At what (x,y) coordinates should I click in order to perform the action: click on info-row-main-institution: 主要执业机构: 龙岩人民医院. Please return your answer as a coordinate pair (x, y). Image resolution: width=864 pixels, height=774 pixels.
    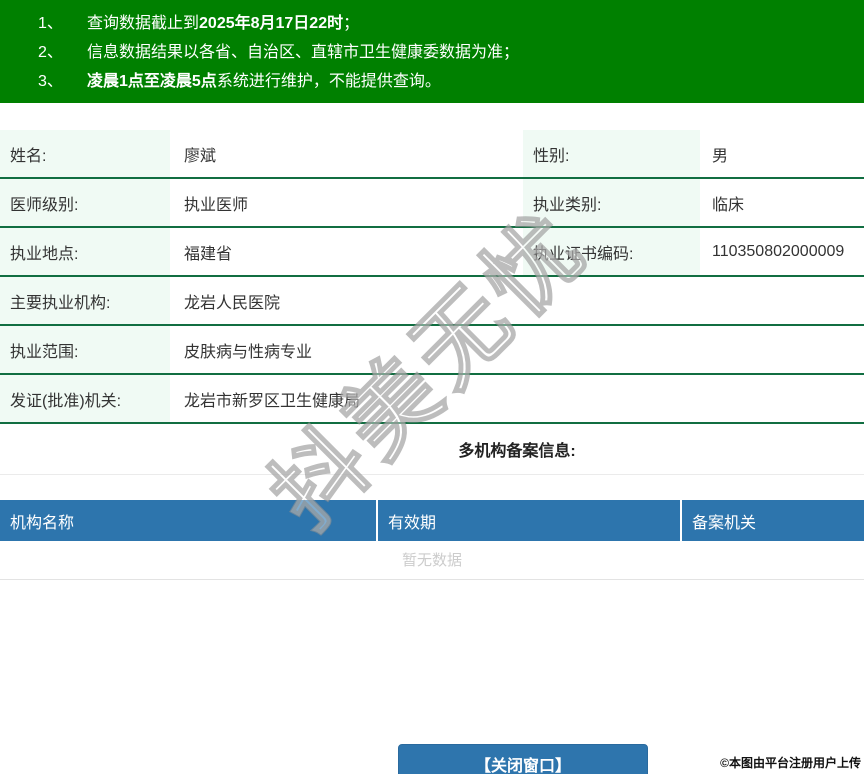
    Looking at the image, I should click on (432, 301).